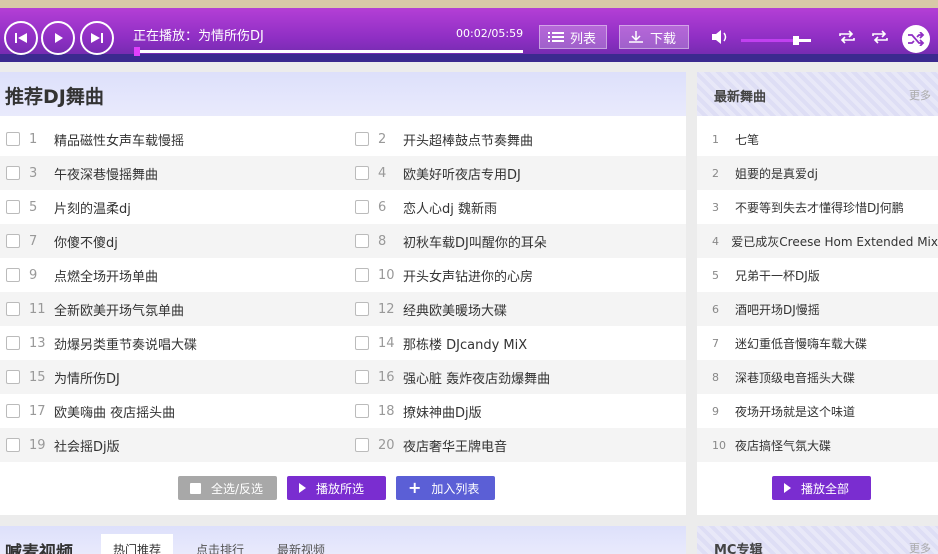  I want to click on latest-row: 4 爱已成灰Creese Hom Extended Mix, so click(817, 241).